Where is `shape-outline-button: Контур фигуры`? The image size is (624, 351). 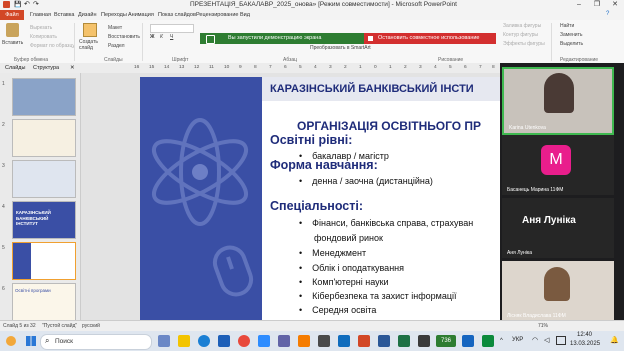
shape-outline-button: Контур фигуры is located at coordinates (520, 35).